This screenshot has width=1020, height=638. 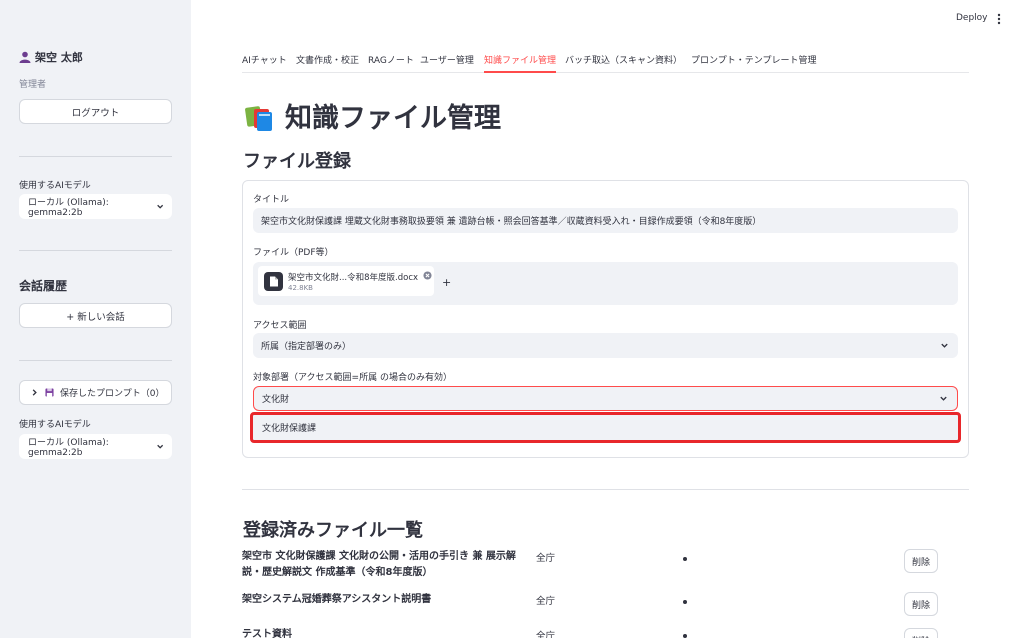 What do you see at coordinates (55, 425) in the screenshot?
I see `model-label-2: 使用するAIモデル` at bounding box center [55, 425].